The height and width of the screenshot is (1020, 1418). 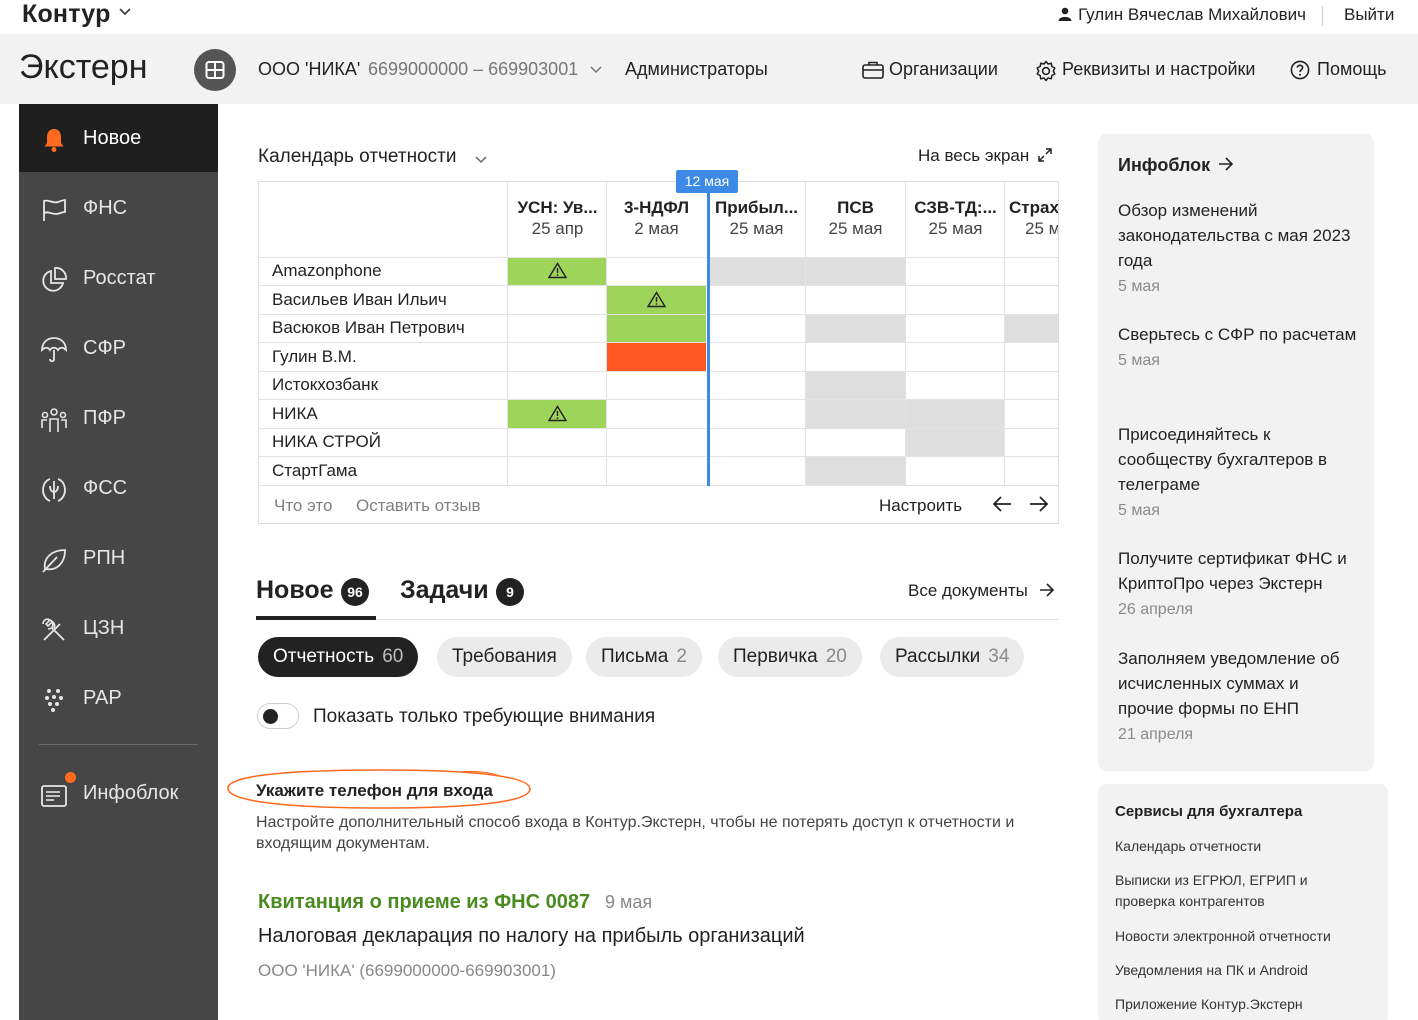 What do you see at coordinates (444, 590) in the screenshot?
I see `tab-tasks: Задачи` at bounding box center [444, 590].